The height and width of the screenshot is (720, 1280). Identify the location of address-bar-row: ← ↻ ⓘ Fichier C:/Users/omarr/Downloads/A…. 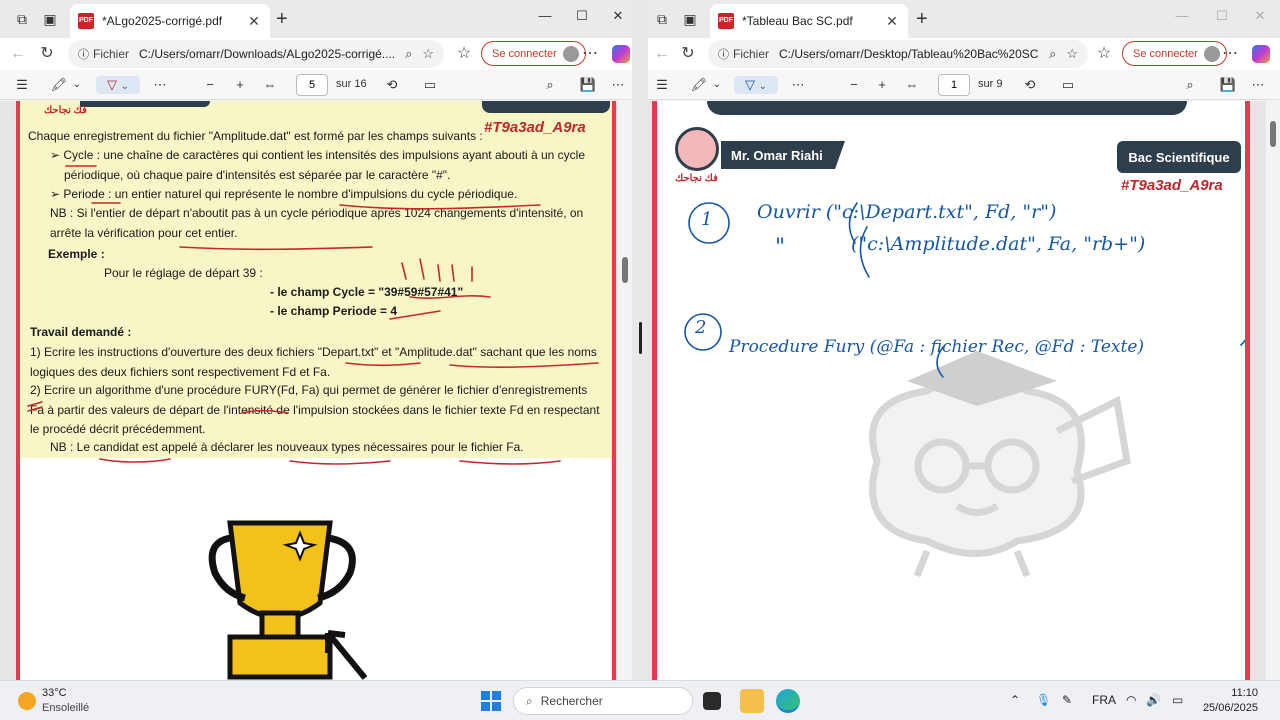
(316, 54).